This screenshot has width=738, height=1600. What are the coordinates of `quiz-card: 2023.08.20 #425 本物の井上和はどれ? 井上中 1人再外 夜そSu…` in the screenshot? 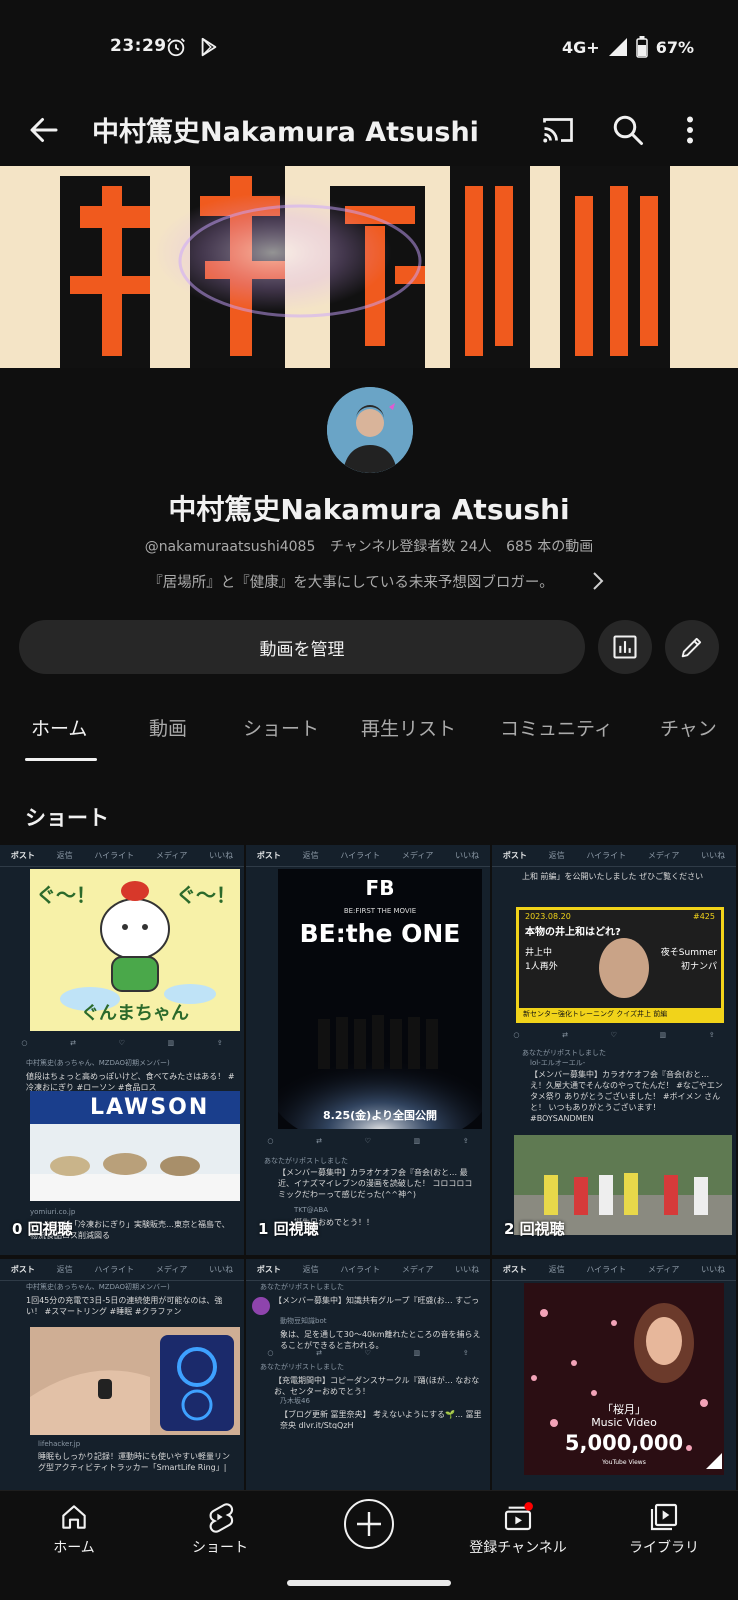 It's located at (620, 965).